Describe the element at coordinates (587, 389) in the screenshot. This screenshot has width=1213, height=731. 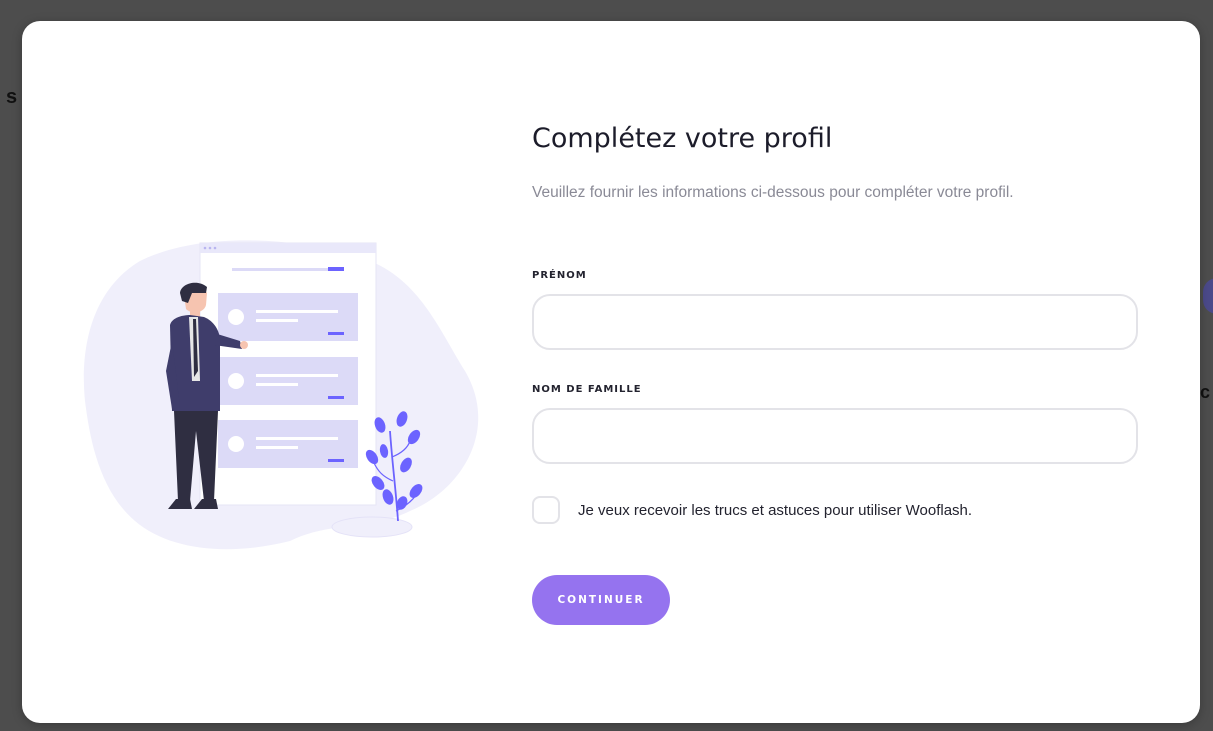
I see `last-name-label: NOM DE FAMILLE` at that location.